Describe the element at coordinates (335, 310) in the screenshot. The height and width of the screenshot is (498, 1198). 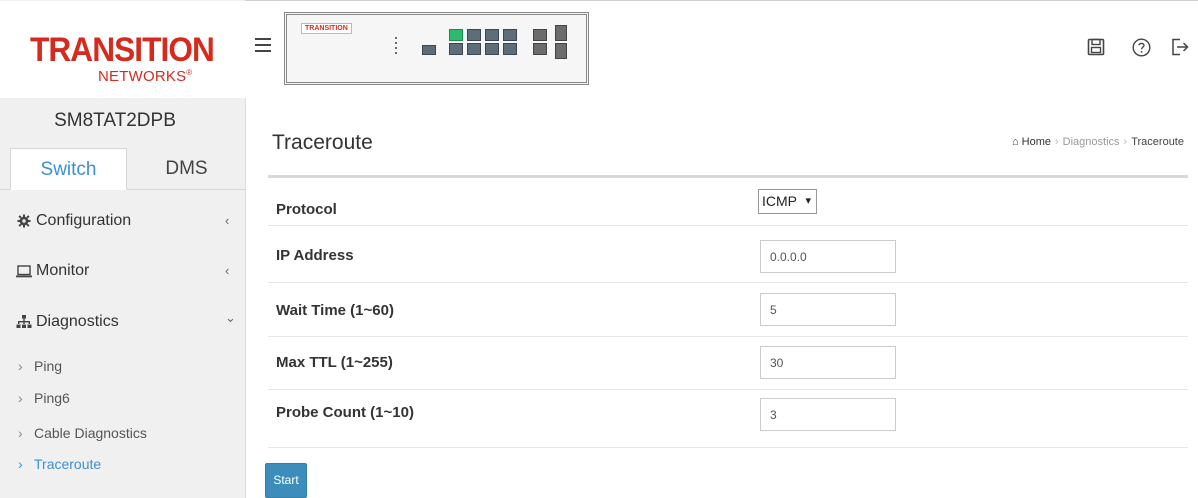
I see `wait-time-label: Wait Time (1~60)` at that location.